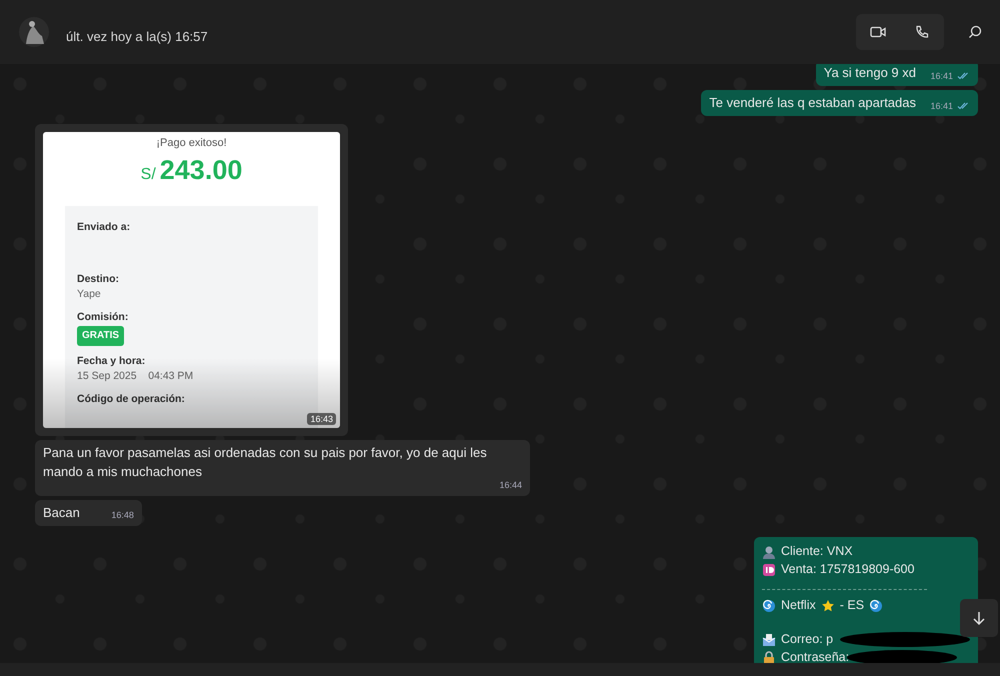 Image resolution: width=1000 pixels, height=676 pixels. What do you see at coordinates (769, 639) in the screenshot?
I see `envelope-icon` at bounding box center [769, 639].